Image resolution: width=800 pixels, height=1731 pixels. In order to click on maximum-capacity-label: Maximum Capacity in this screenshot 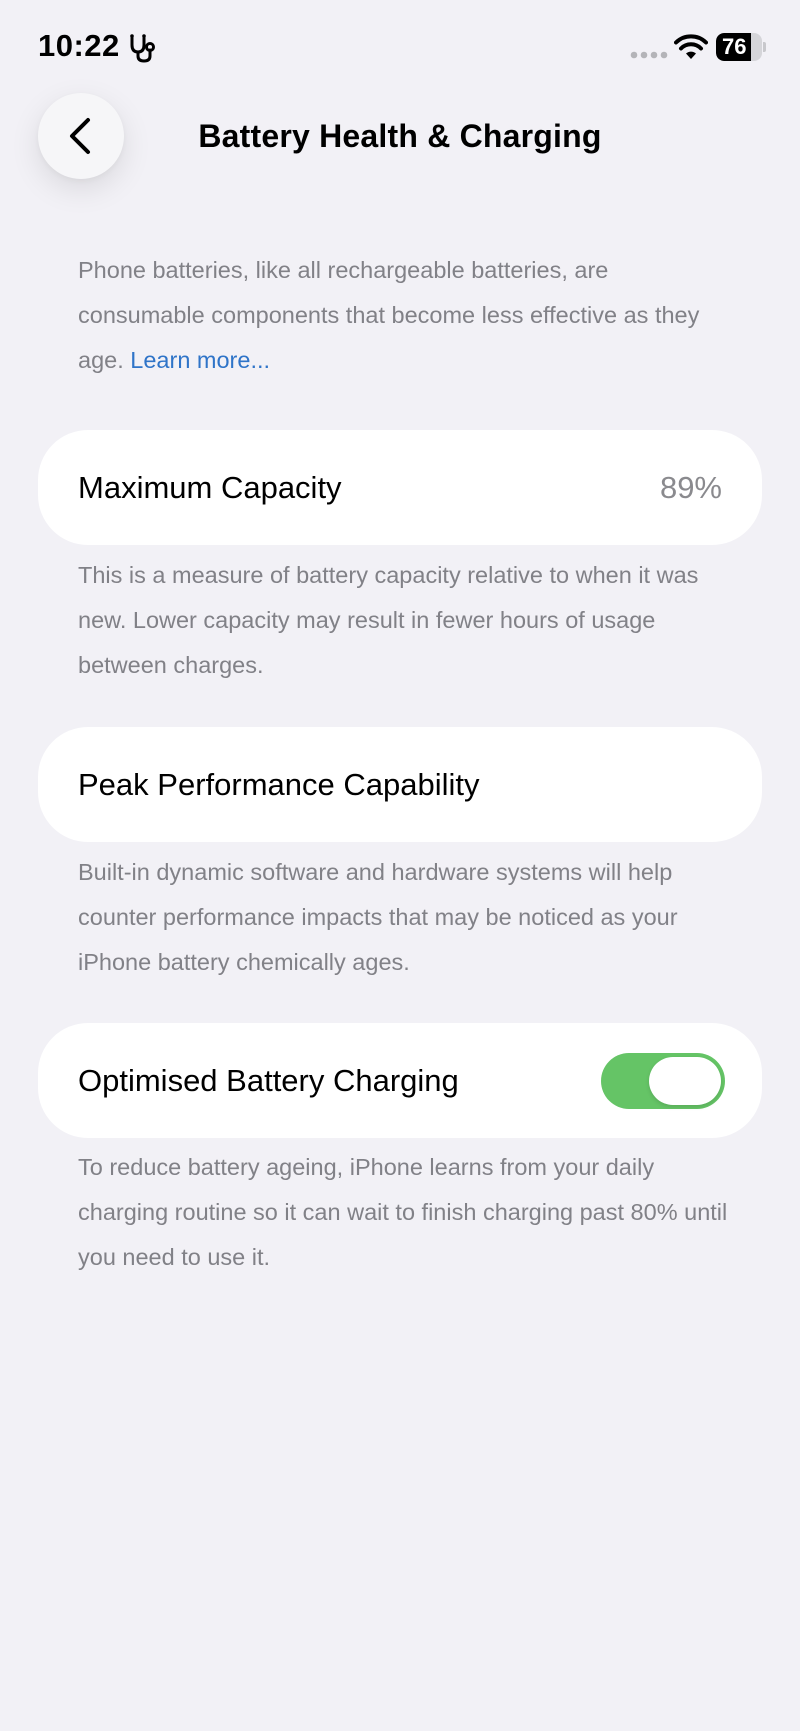, I will do `click(210, 487)`.